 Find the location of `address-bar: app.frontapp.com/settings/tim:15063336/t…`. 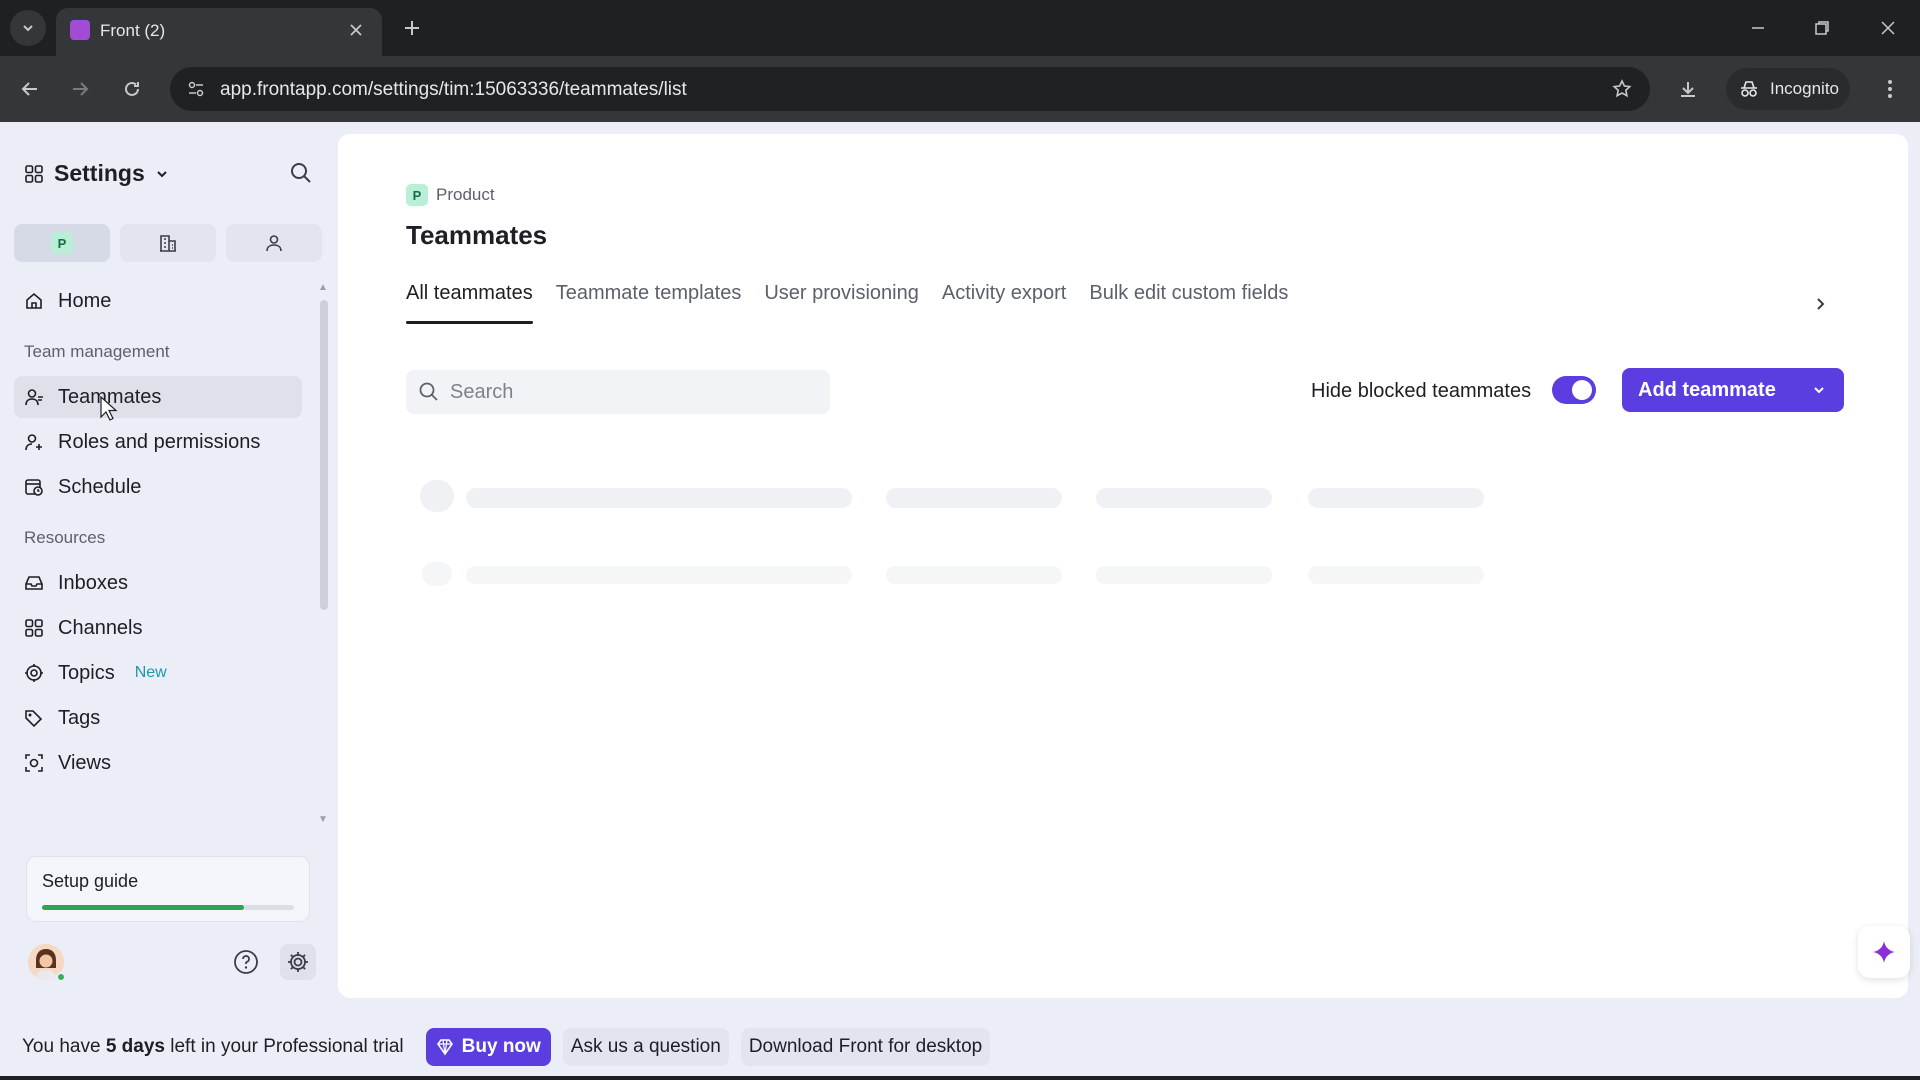

address-bar: app.frontapp.com/settings/tim:15063336/t… is located at coordinates (910, 89).